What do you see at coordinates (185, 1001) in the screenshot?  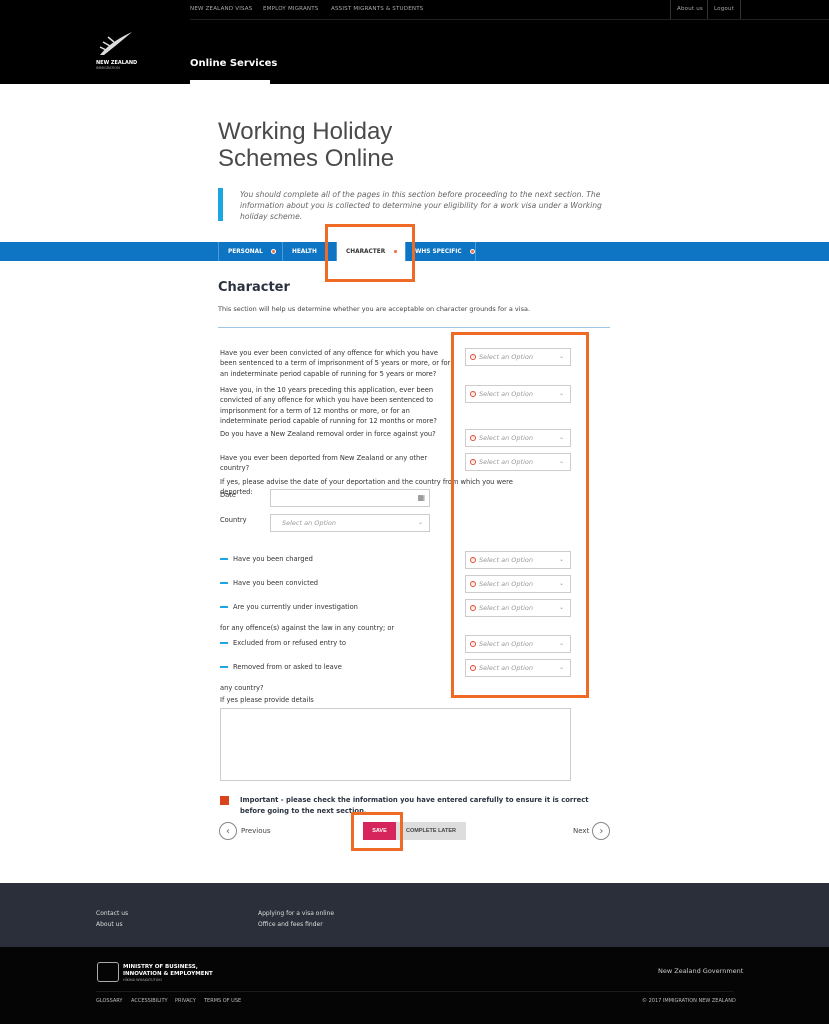 I see `footer-privacy: PRIVACY` at bounding box center [185, 1001].